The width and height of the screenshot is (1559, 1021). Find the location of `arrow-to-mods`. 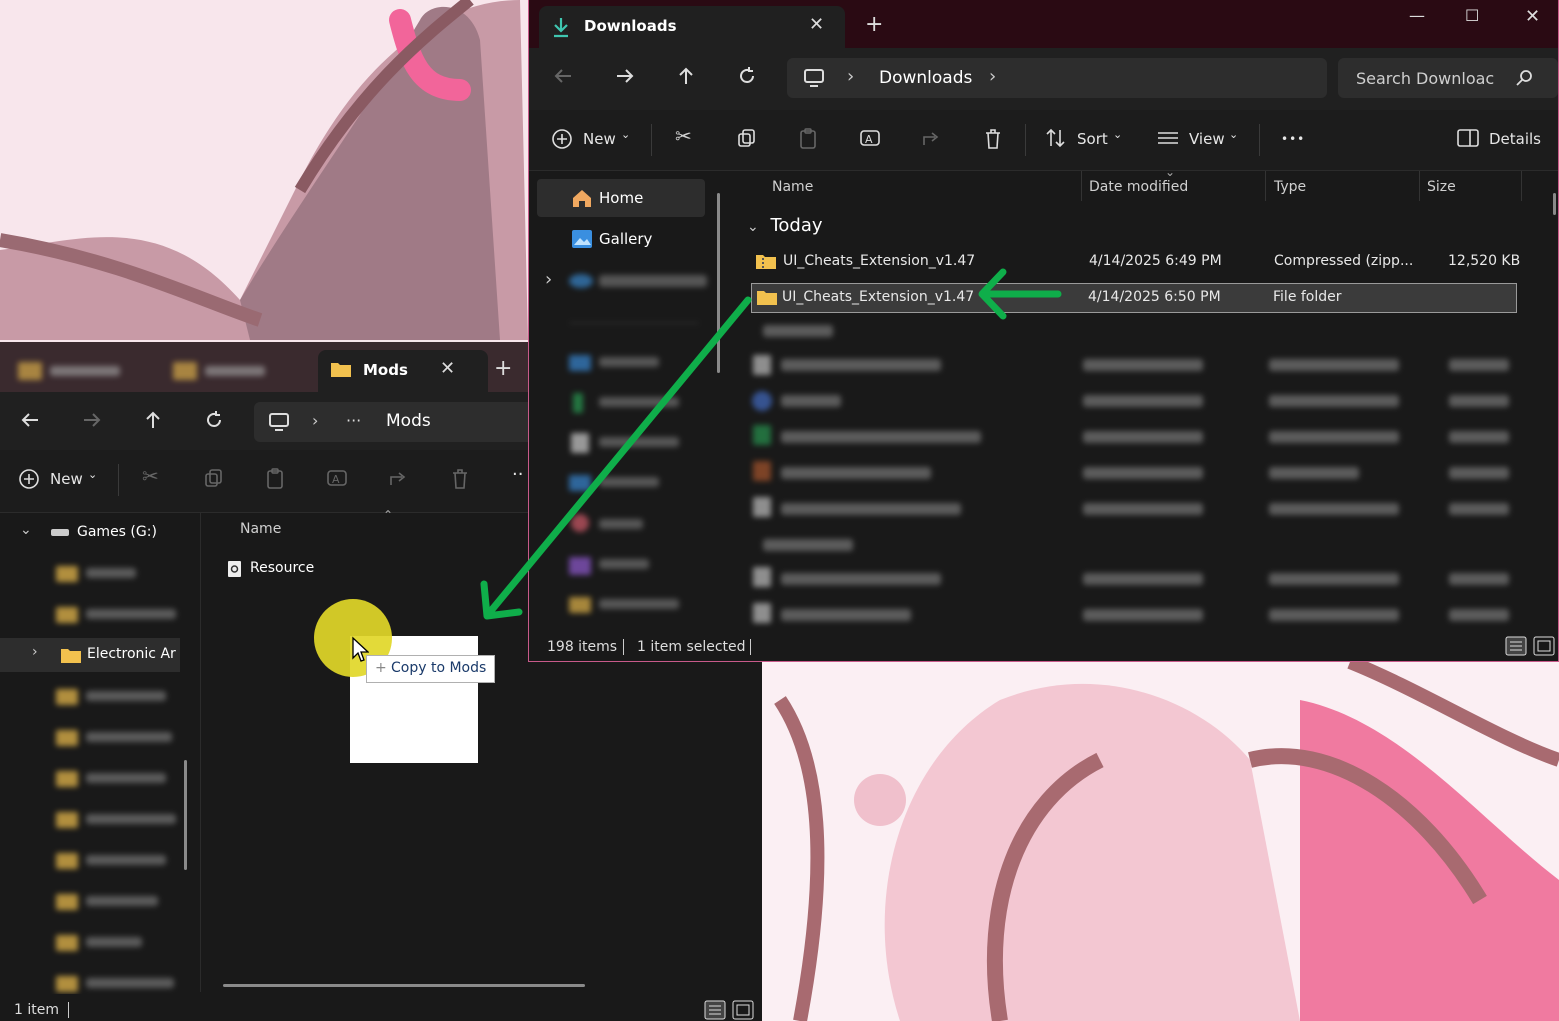

arrow-to-mods is located at coordinates (619, 456).